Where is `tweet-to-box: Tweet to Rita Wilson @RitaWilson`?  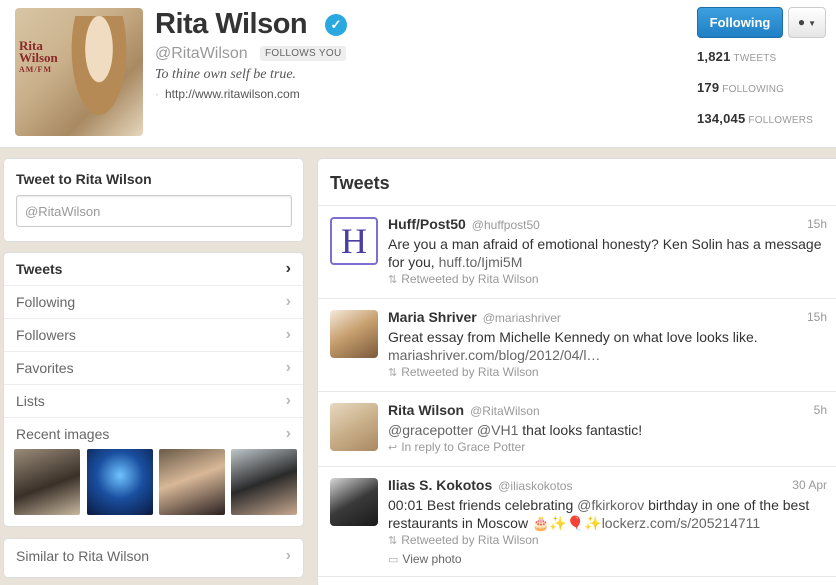
tweet-to-box: Tweet to Rita Wilson @RitaWilson is located at coordinates (153, 200).